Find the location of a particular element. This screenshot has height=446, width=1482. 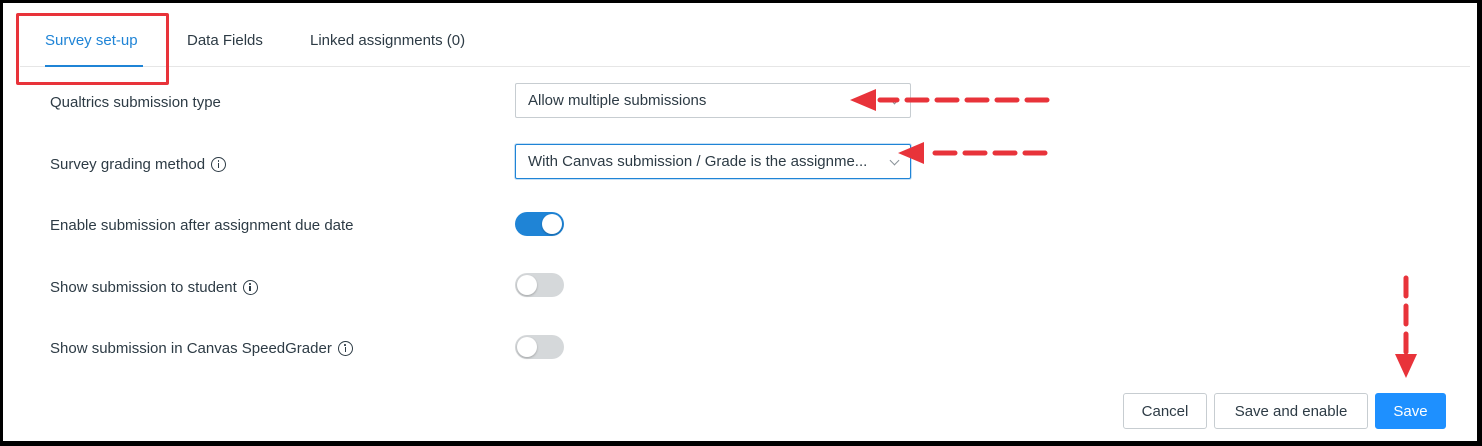

label-text: Show submission in Canvas SpeedGrader is located at coordinates (191, 348).